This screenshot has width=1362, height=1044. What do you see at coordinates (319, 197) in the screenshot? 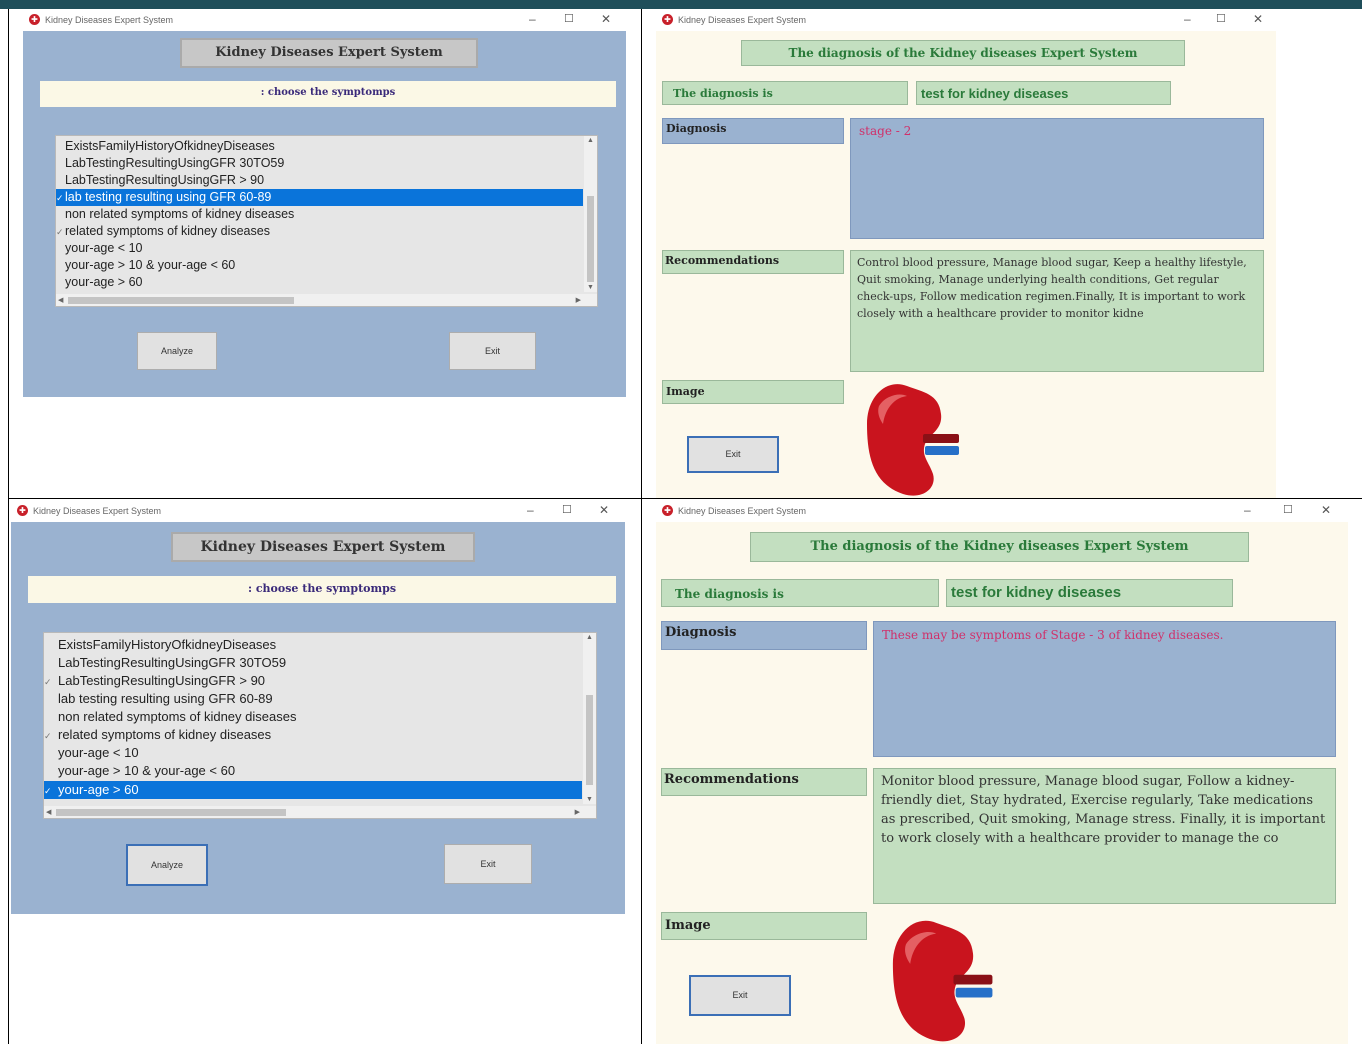
I see `list-item-selected: ✓lab testing resulting using GFR 60-89` at bounding box center [319, 197].